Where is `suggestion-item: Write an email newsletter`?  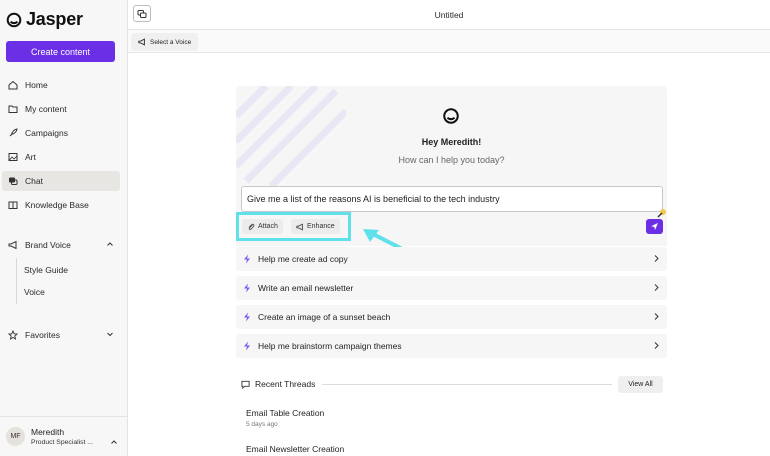
suggestion-item: Write an email newsletter is located at coordinates (451, 288).